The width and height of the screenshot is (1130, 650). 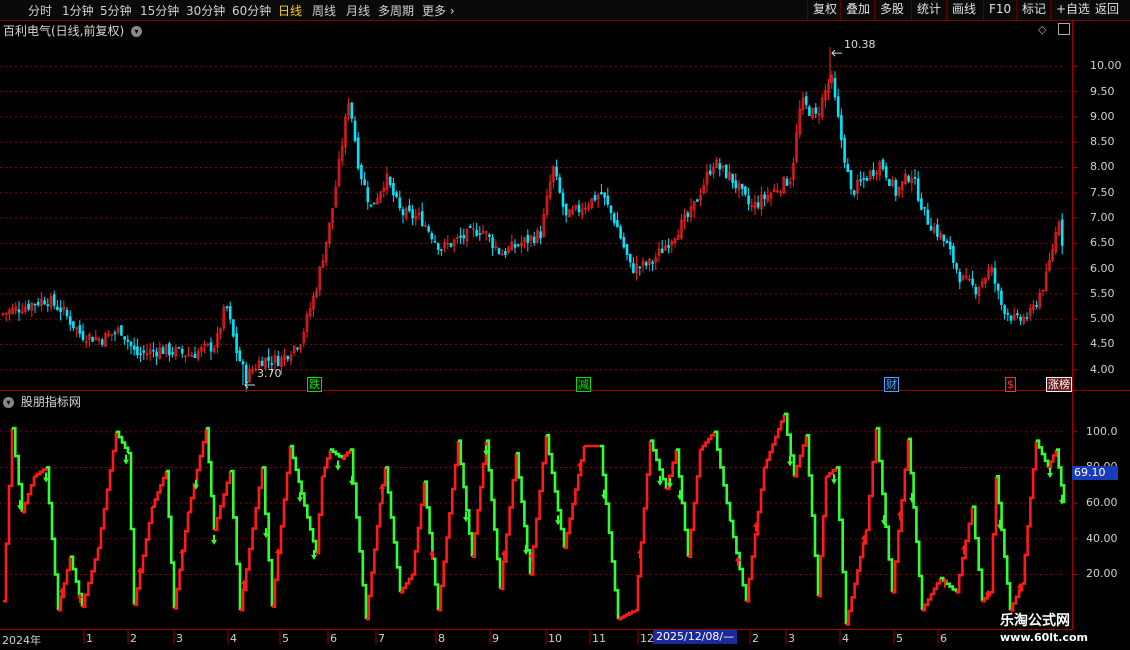 I want to click on event-badge-2: 财, so click(x=891, y=384).